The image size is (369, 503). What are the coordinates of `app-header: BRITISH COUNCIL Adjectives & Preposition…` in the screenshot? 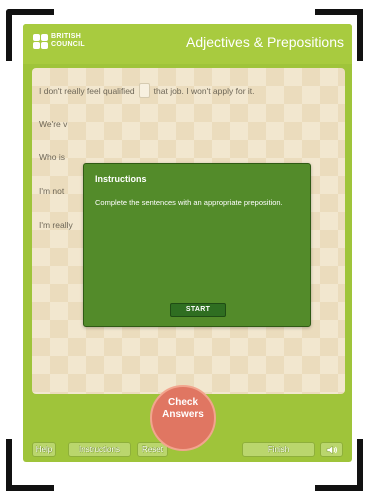 It's located at (187, 44).